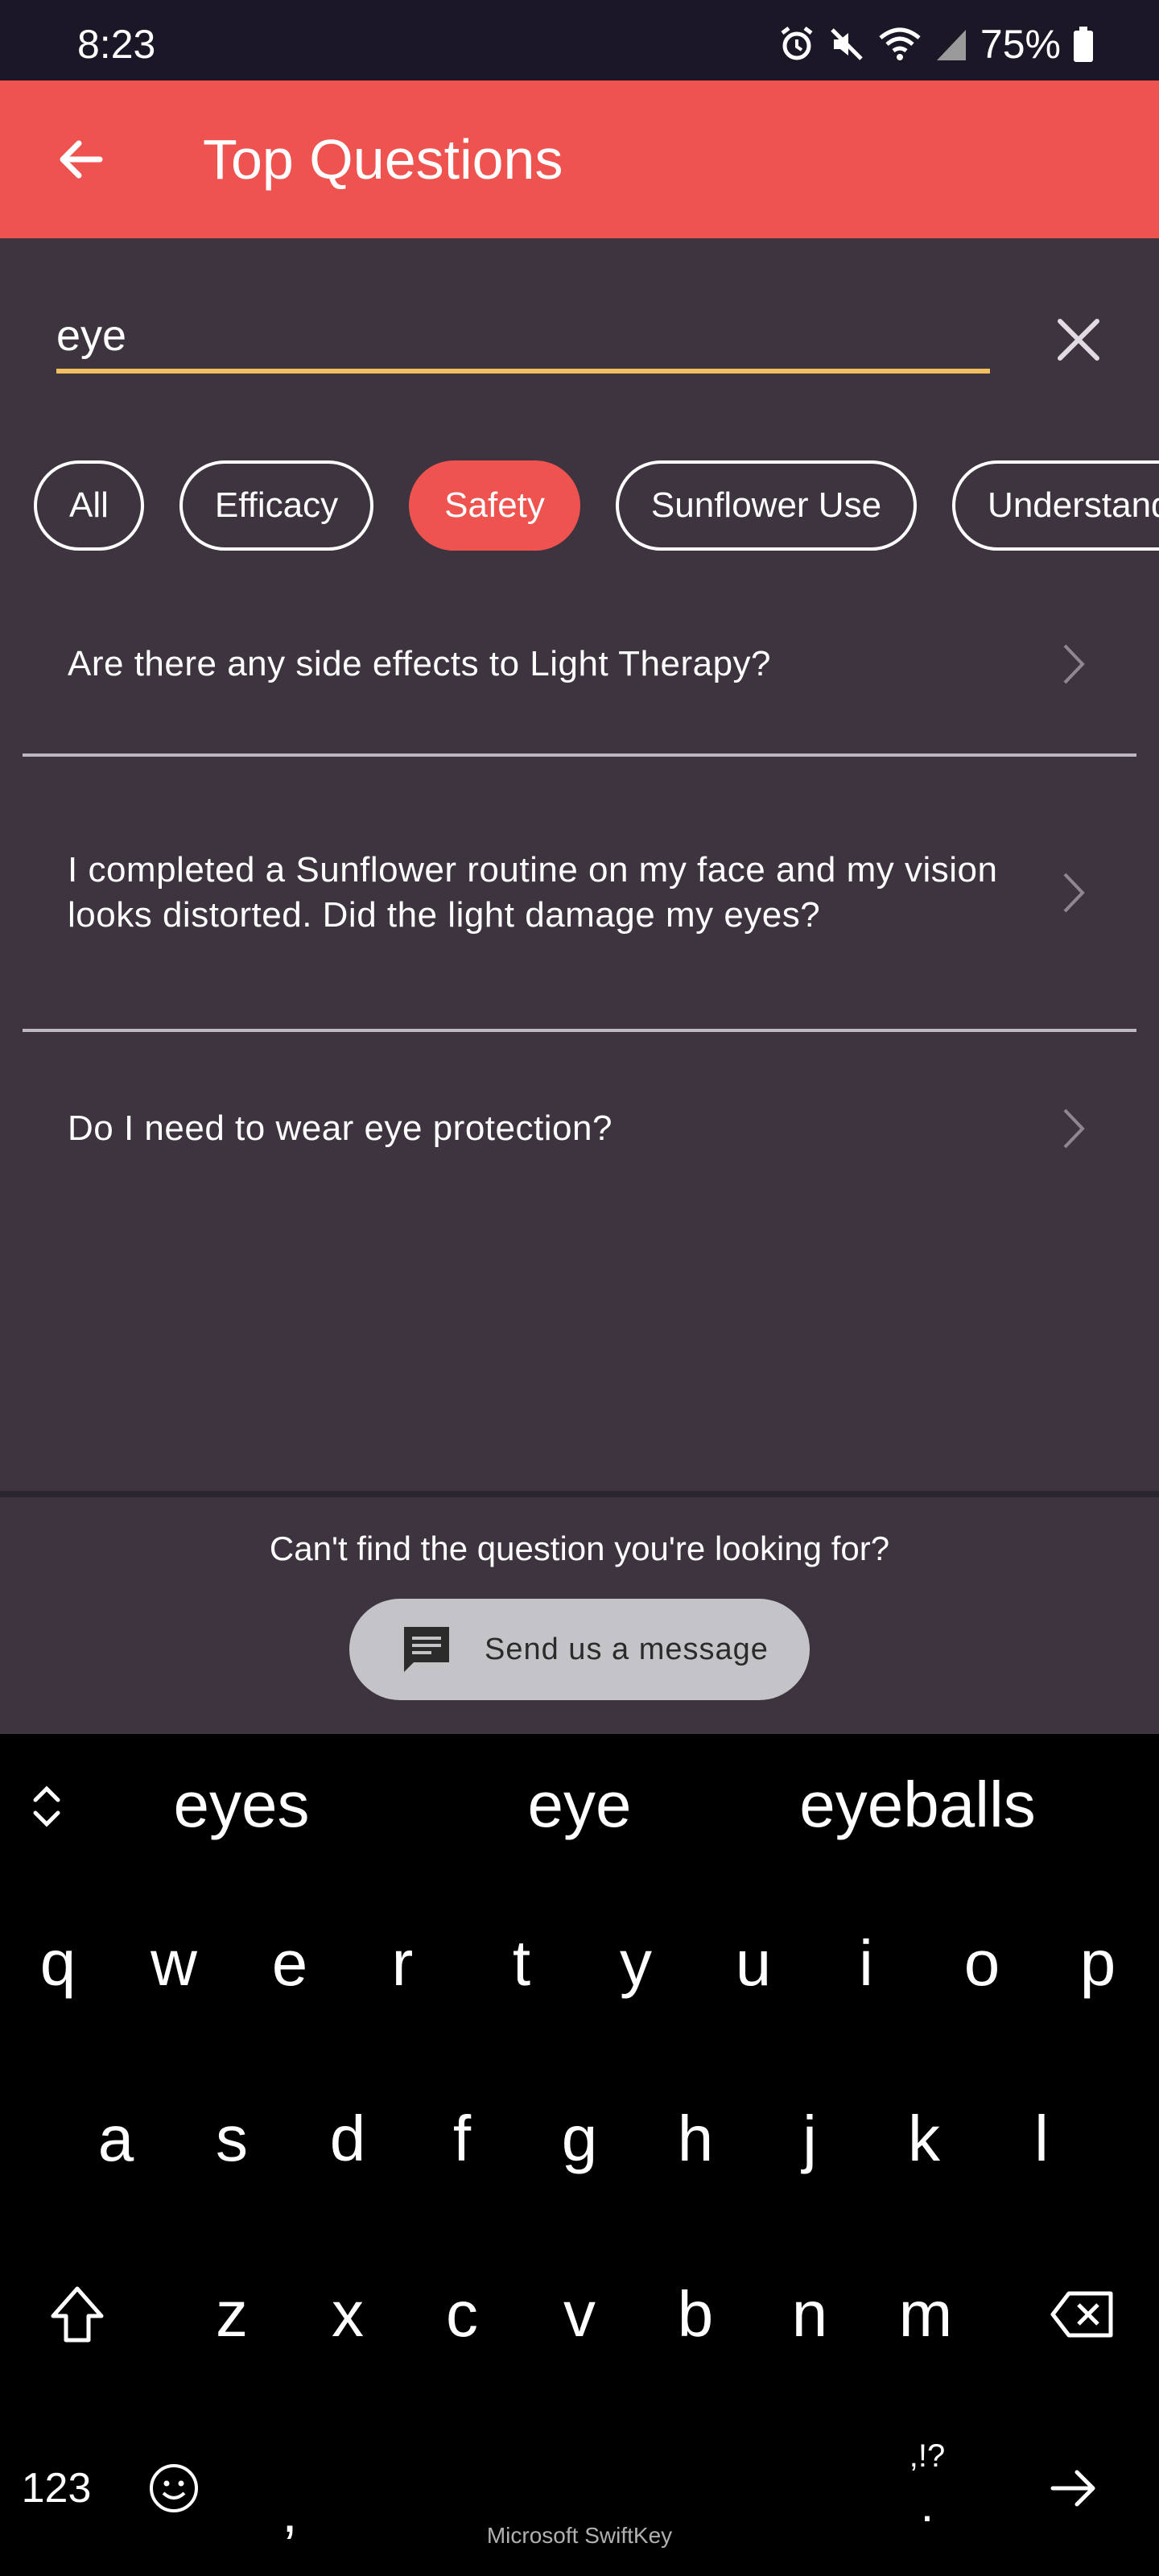  Describe the element at coordinates (636, 1963) in the screenshot. I see `key-y: y` at that location.